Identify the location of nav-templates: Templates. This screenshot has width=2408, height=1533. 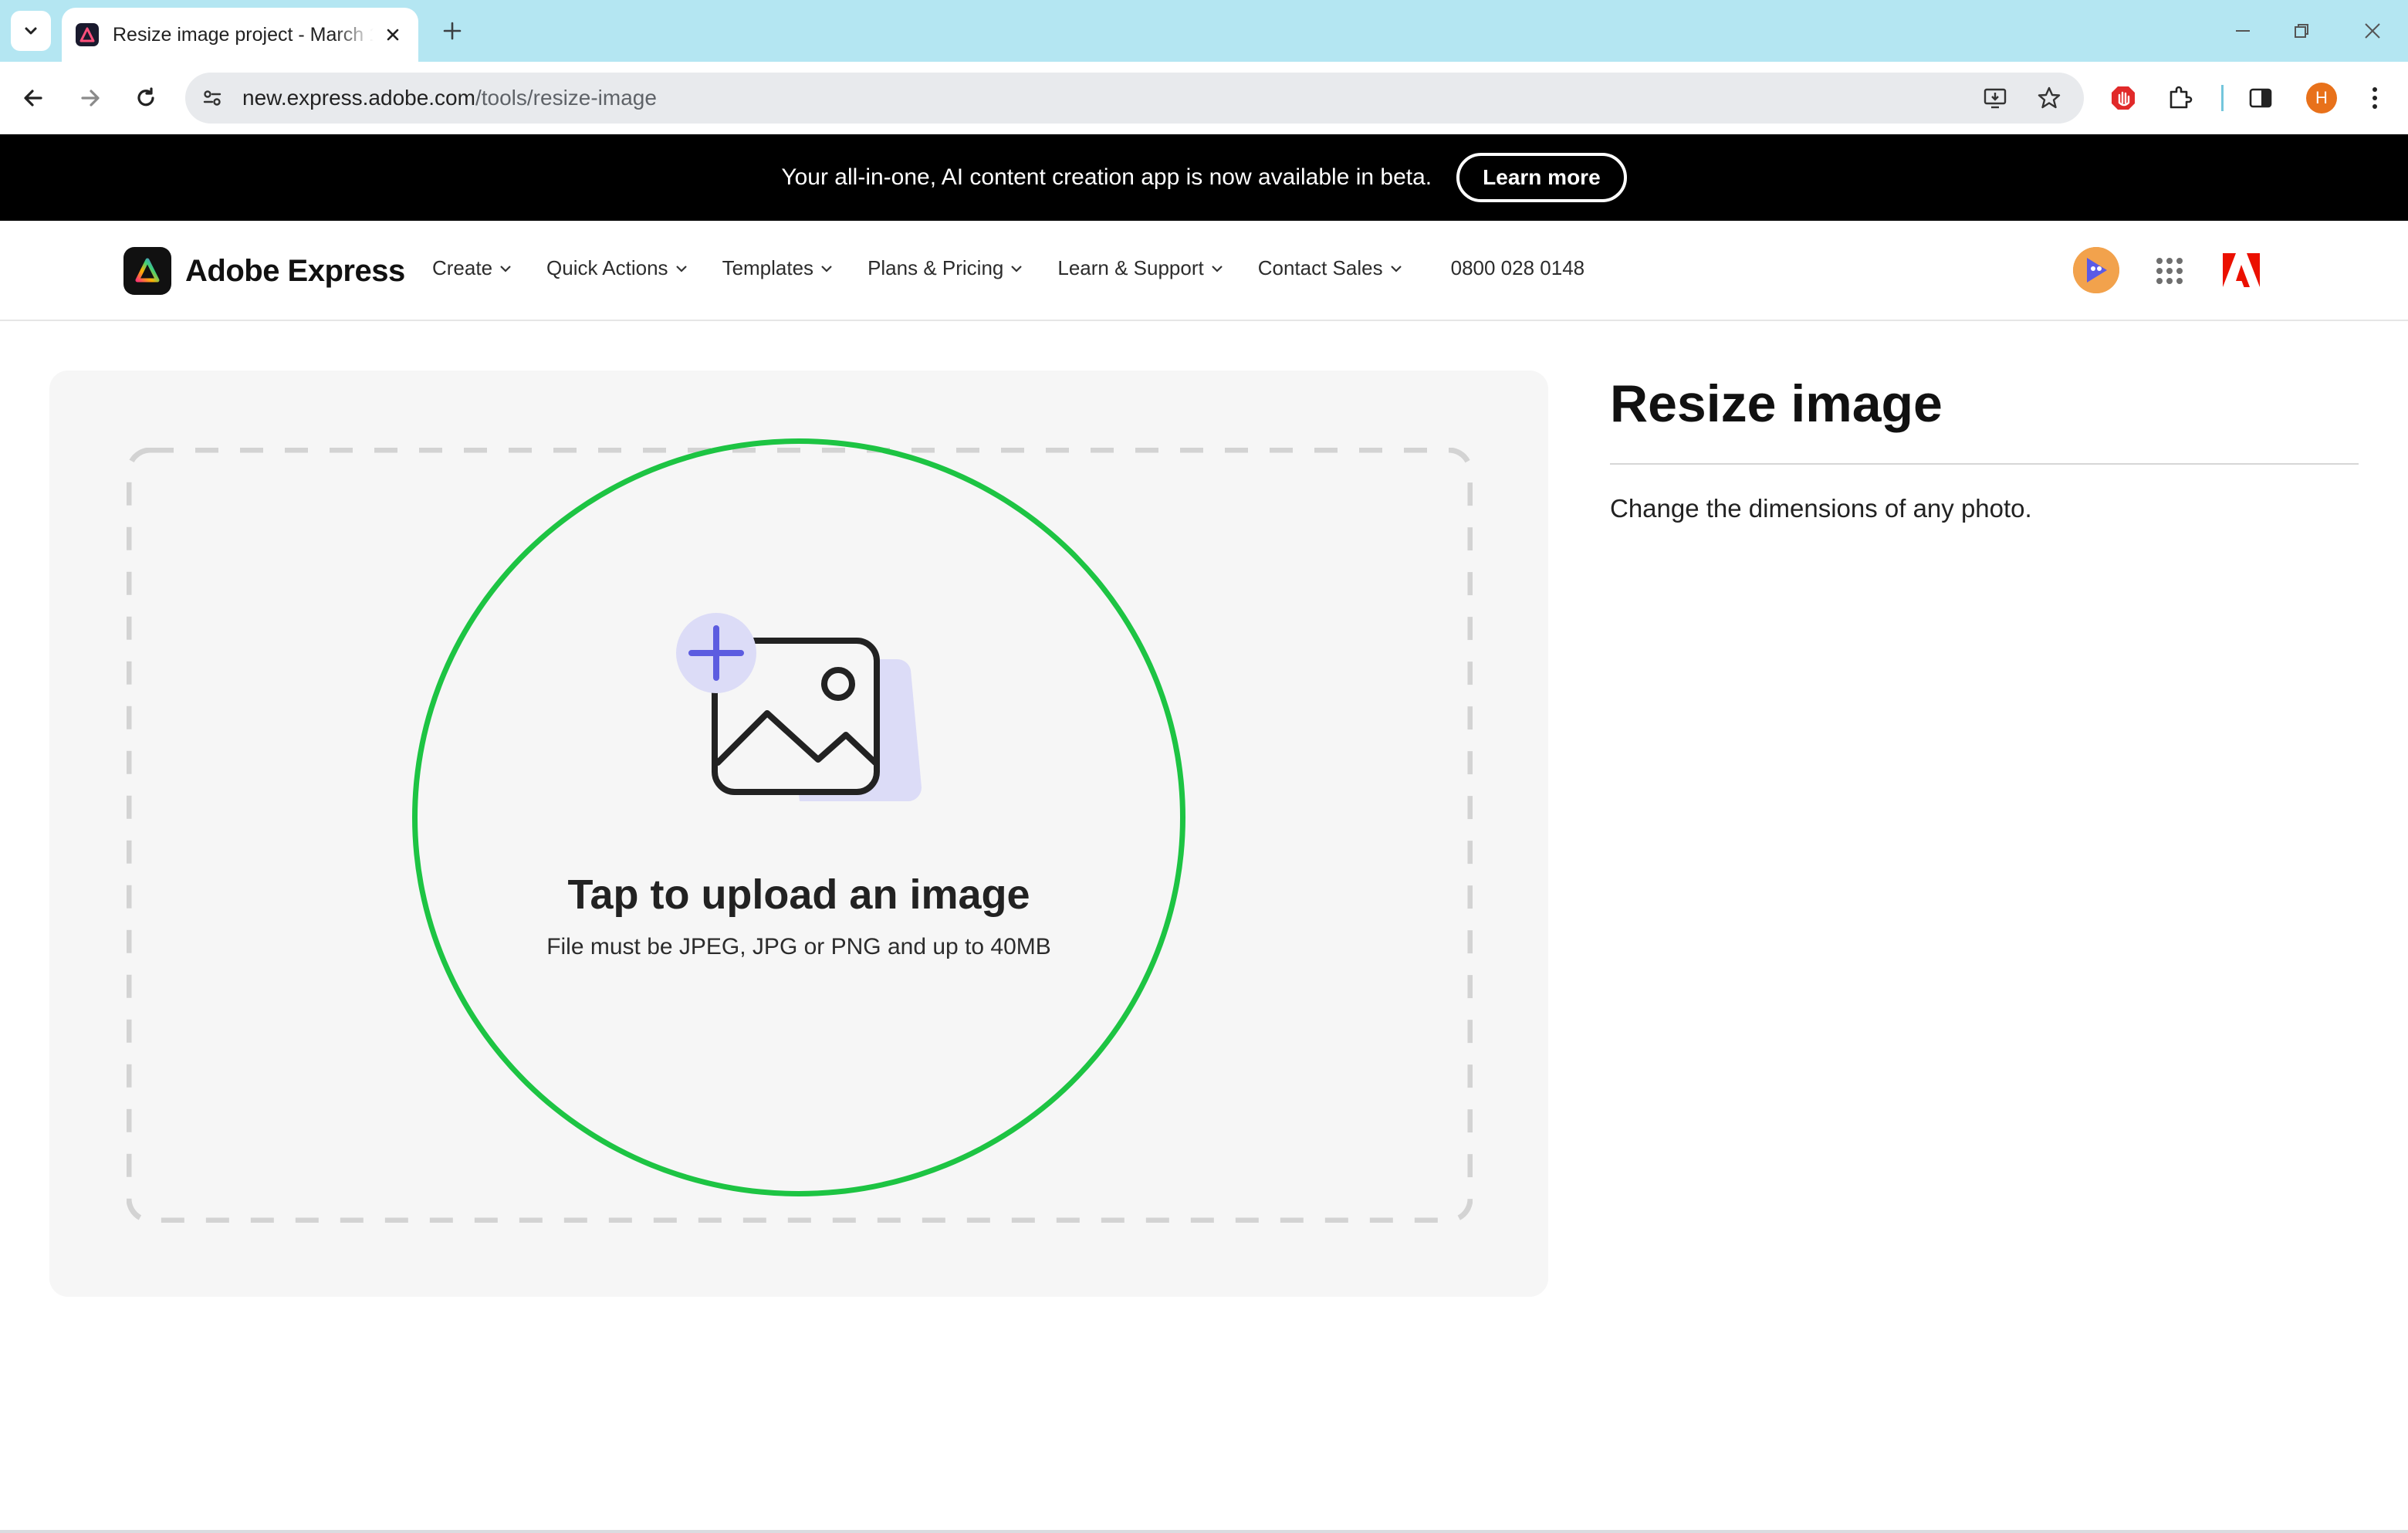
(778, 268).